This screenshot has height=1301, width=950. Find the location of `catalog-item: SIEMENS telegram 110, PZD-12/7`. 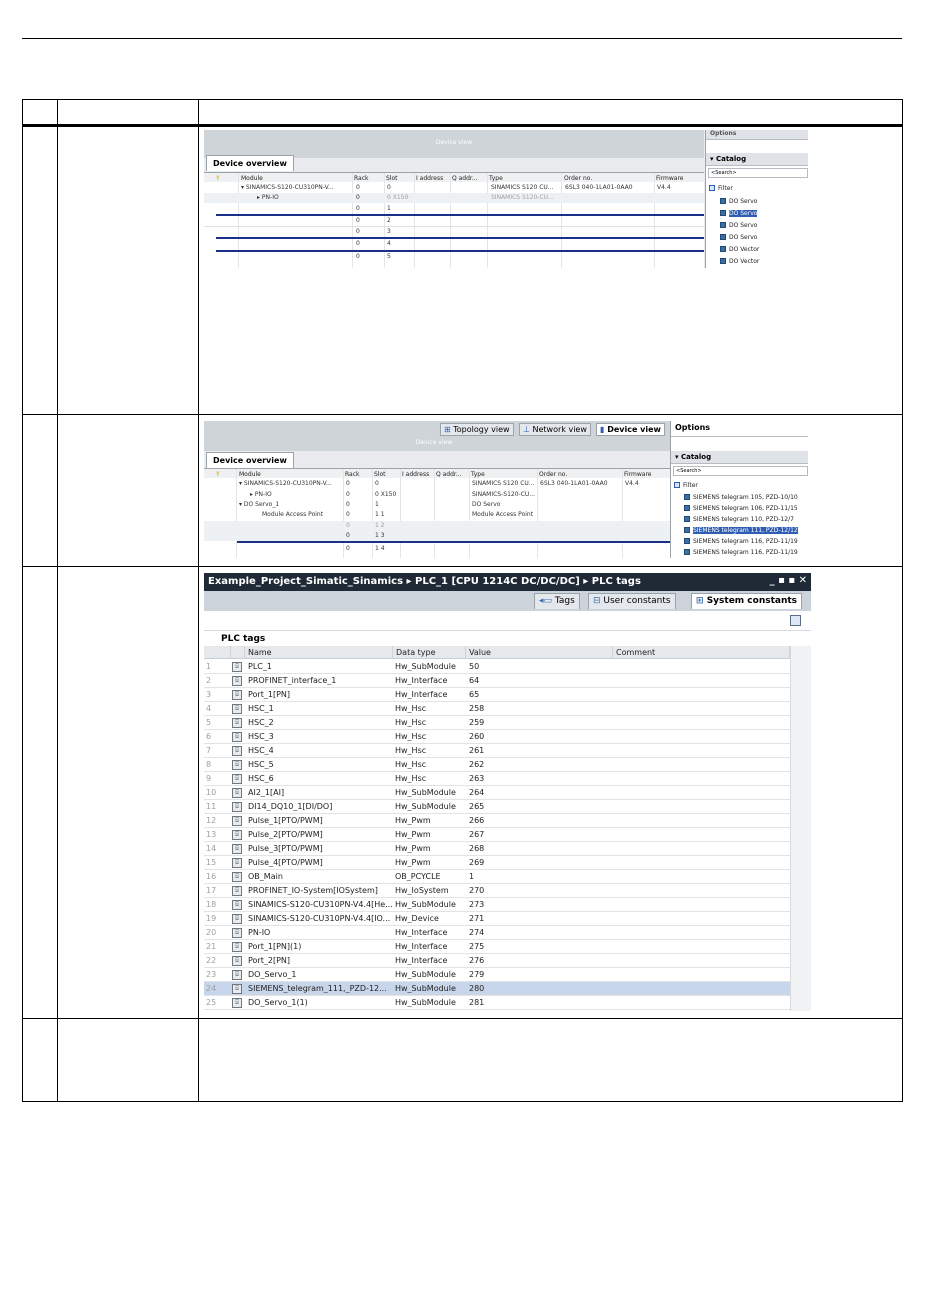

catalog-item: SIEMENS telegram 110, PZD-12/7 is located at coordinates (739, 519).